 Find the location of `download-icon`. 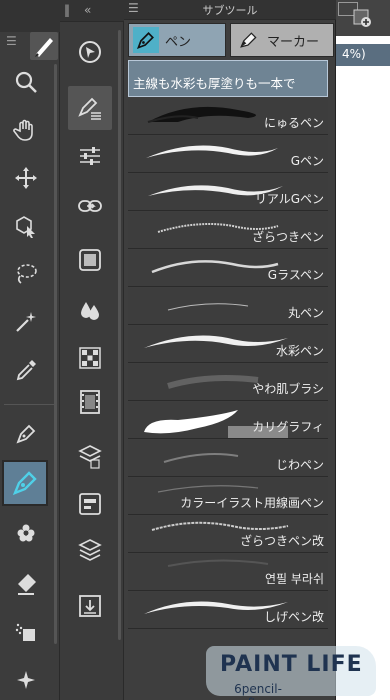

download-icon is located at coordinates (90, 606).